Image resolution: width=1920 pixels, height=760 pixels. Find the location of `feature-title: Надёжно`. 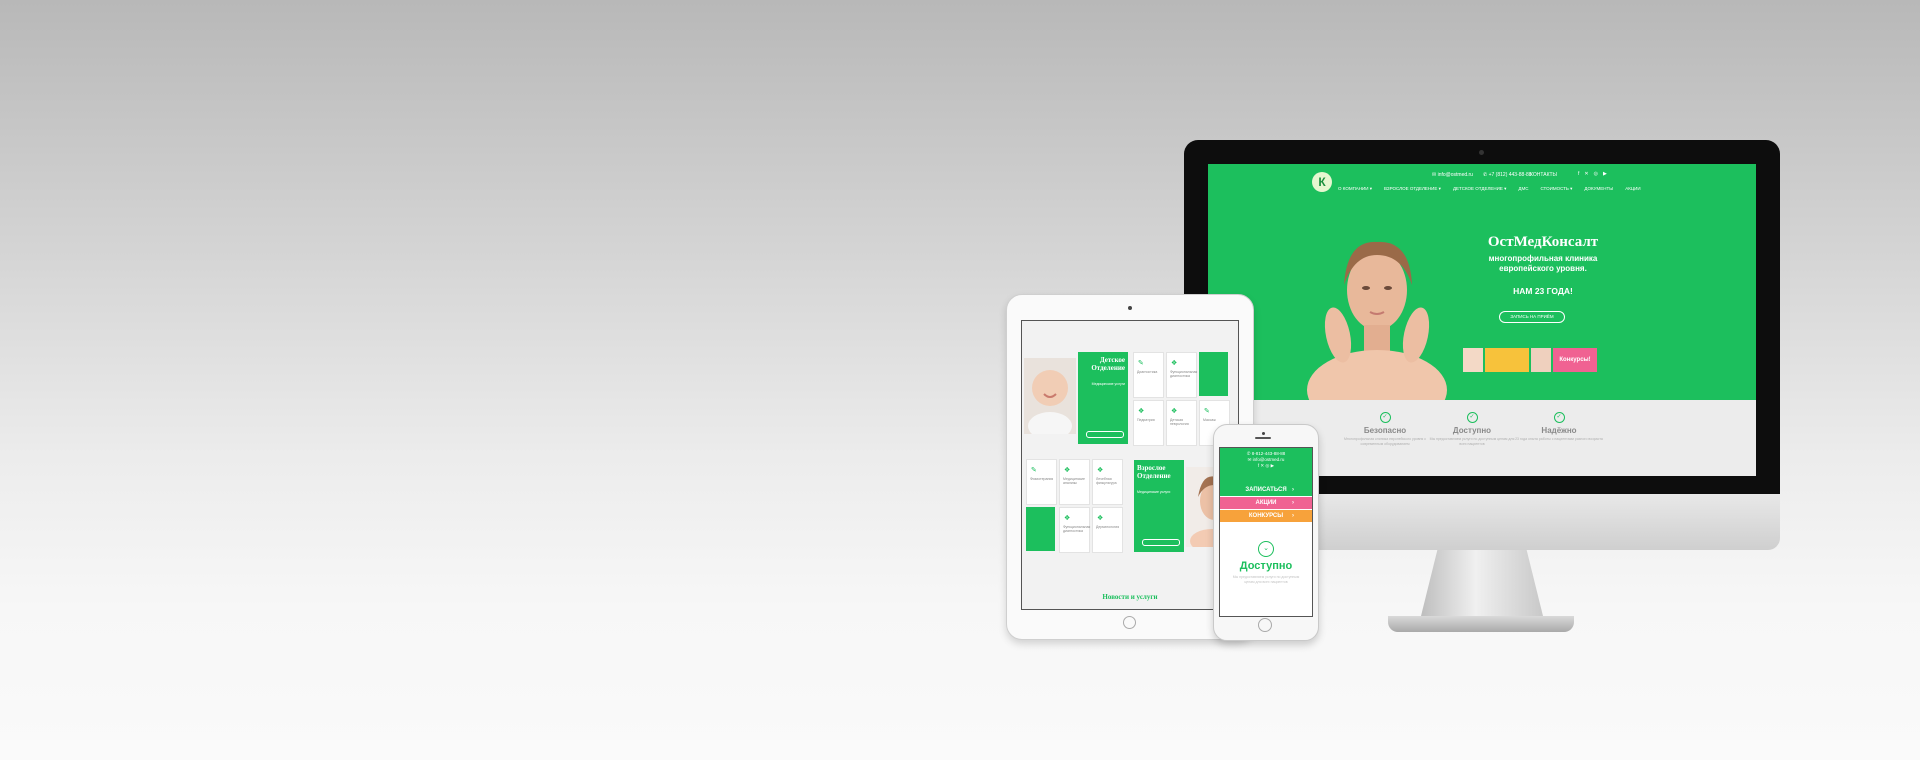

feature-title: Надёжно is located at coordinates (1559, 430).